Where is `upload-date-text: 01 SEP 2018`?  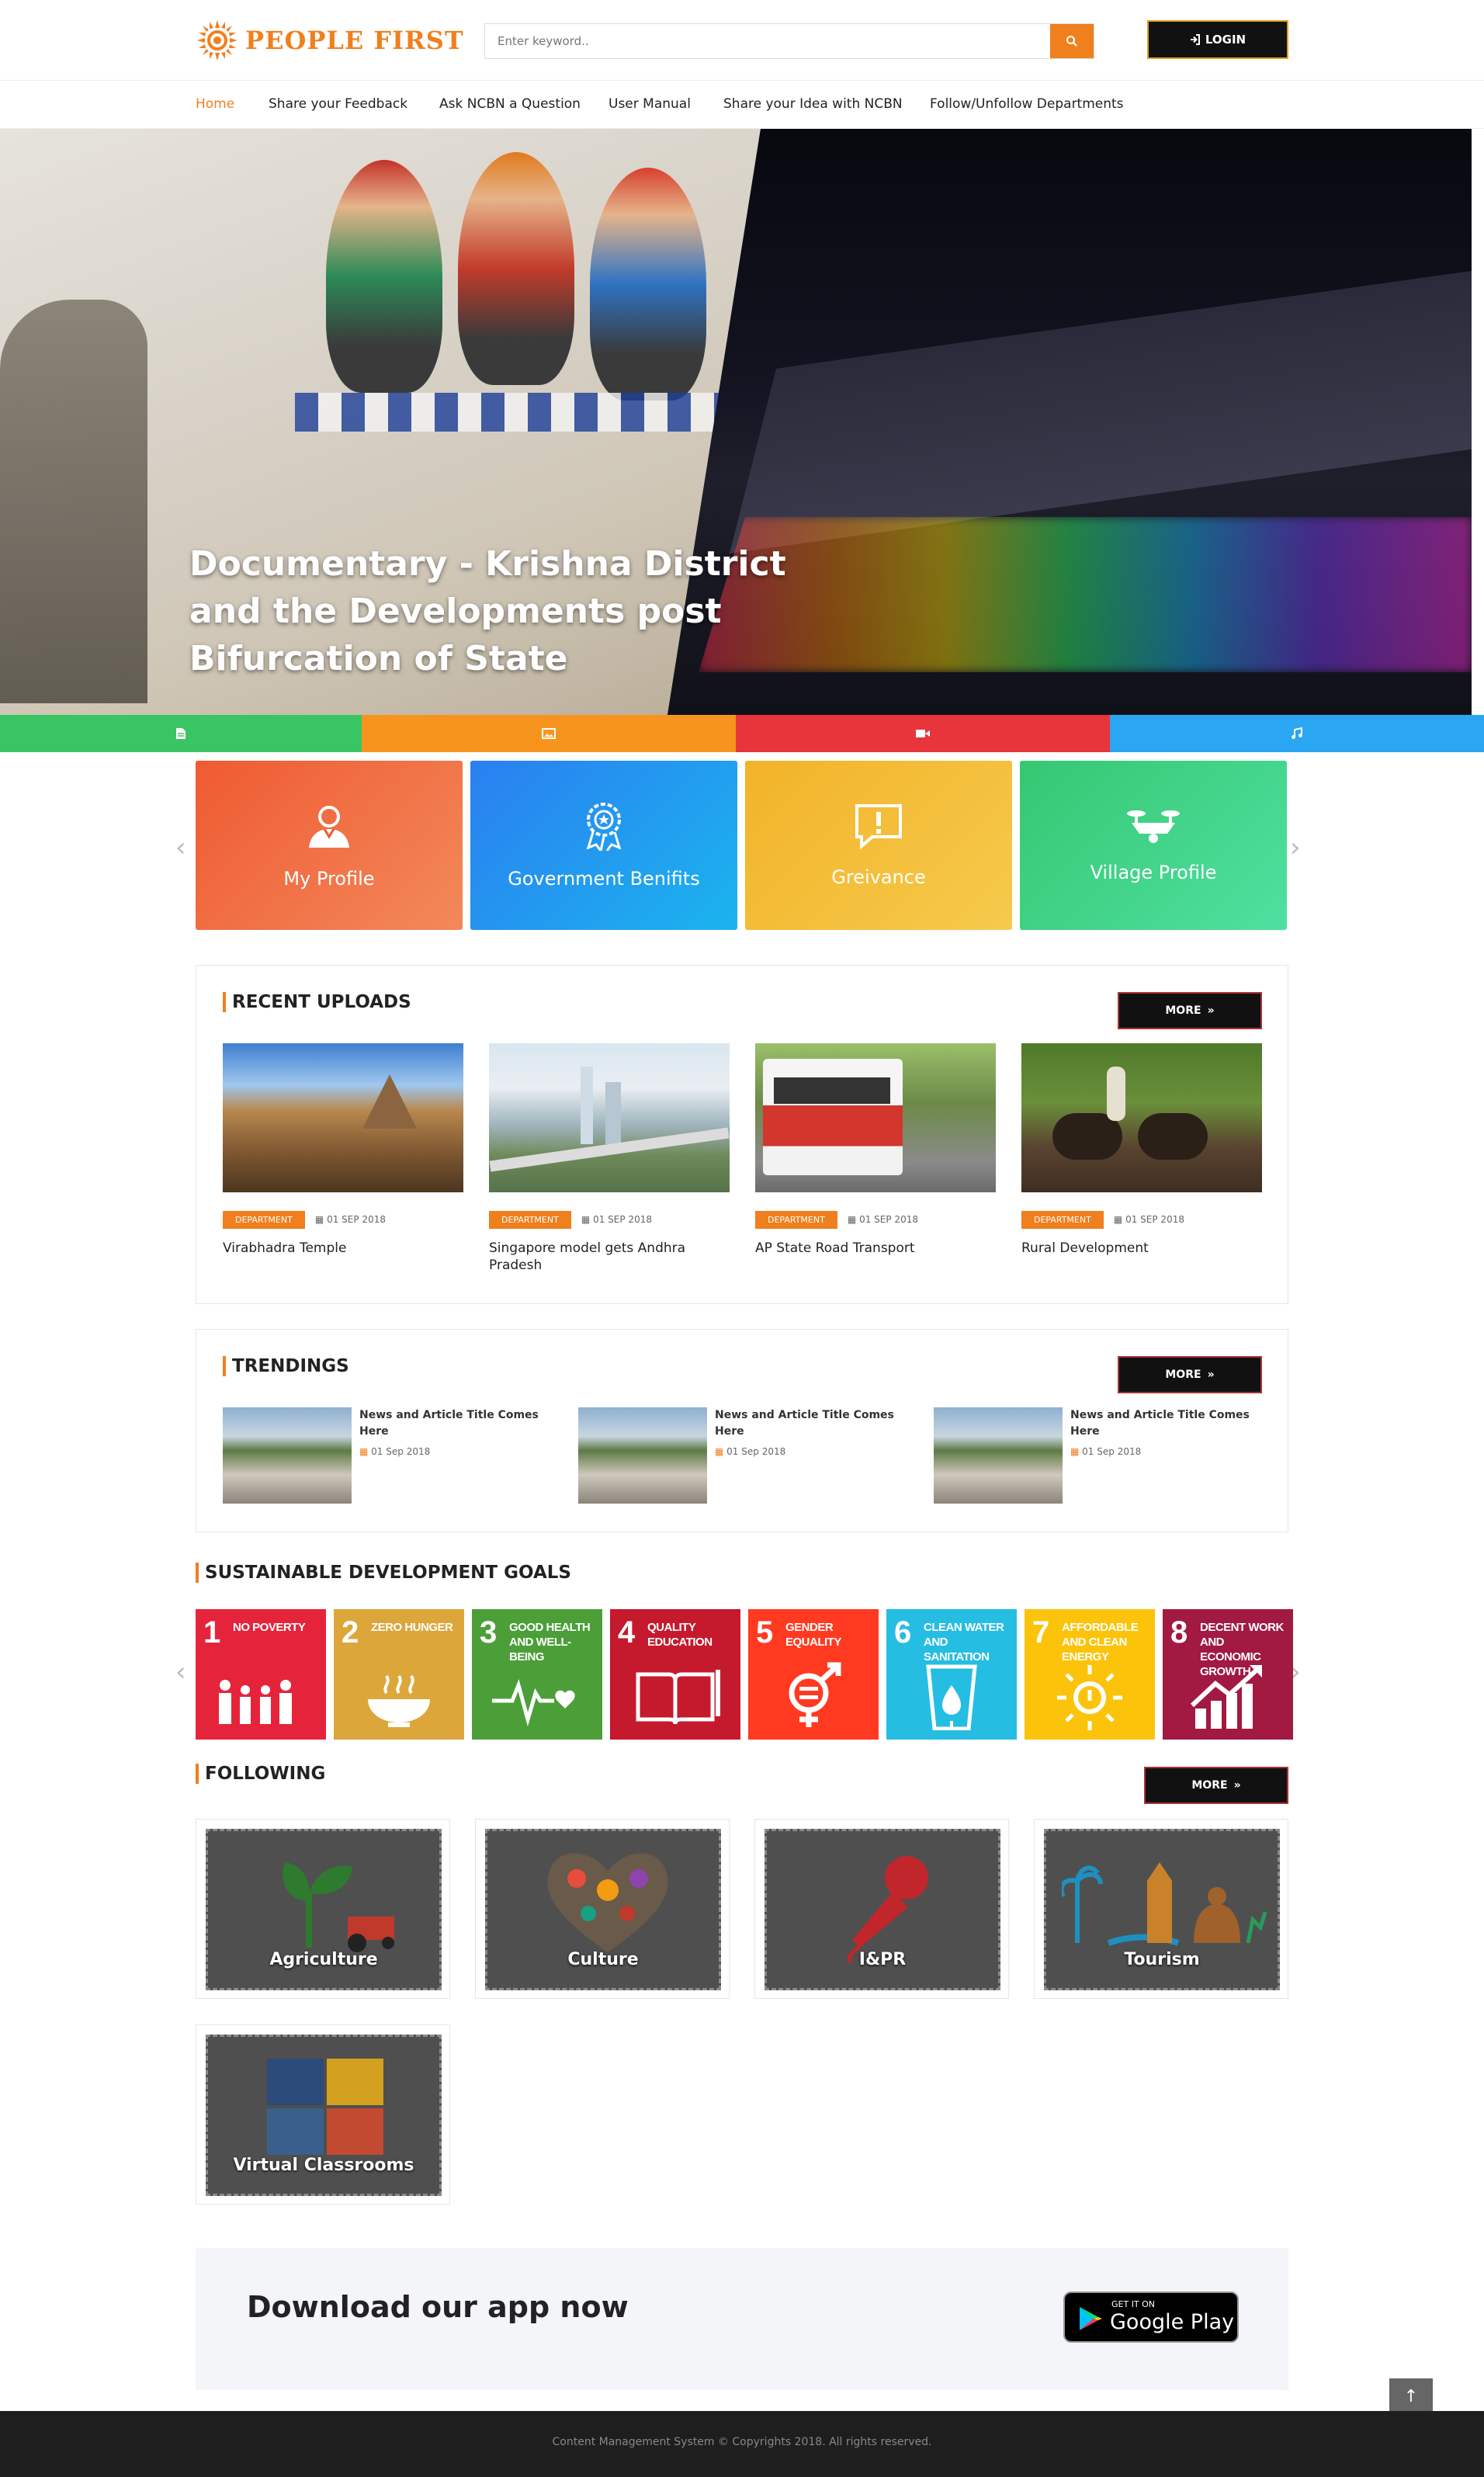 upload-date-text: 01 SEP 2018 is located at coordinates (623, 1219).